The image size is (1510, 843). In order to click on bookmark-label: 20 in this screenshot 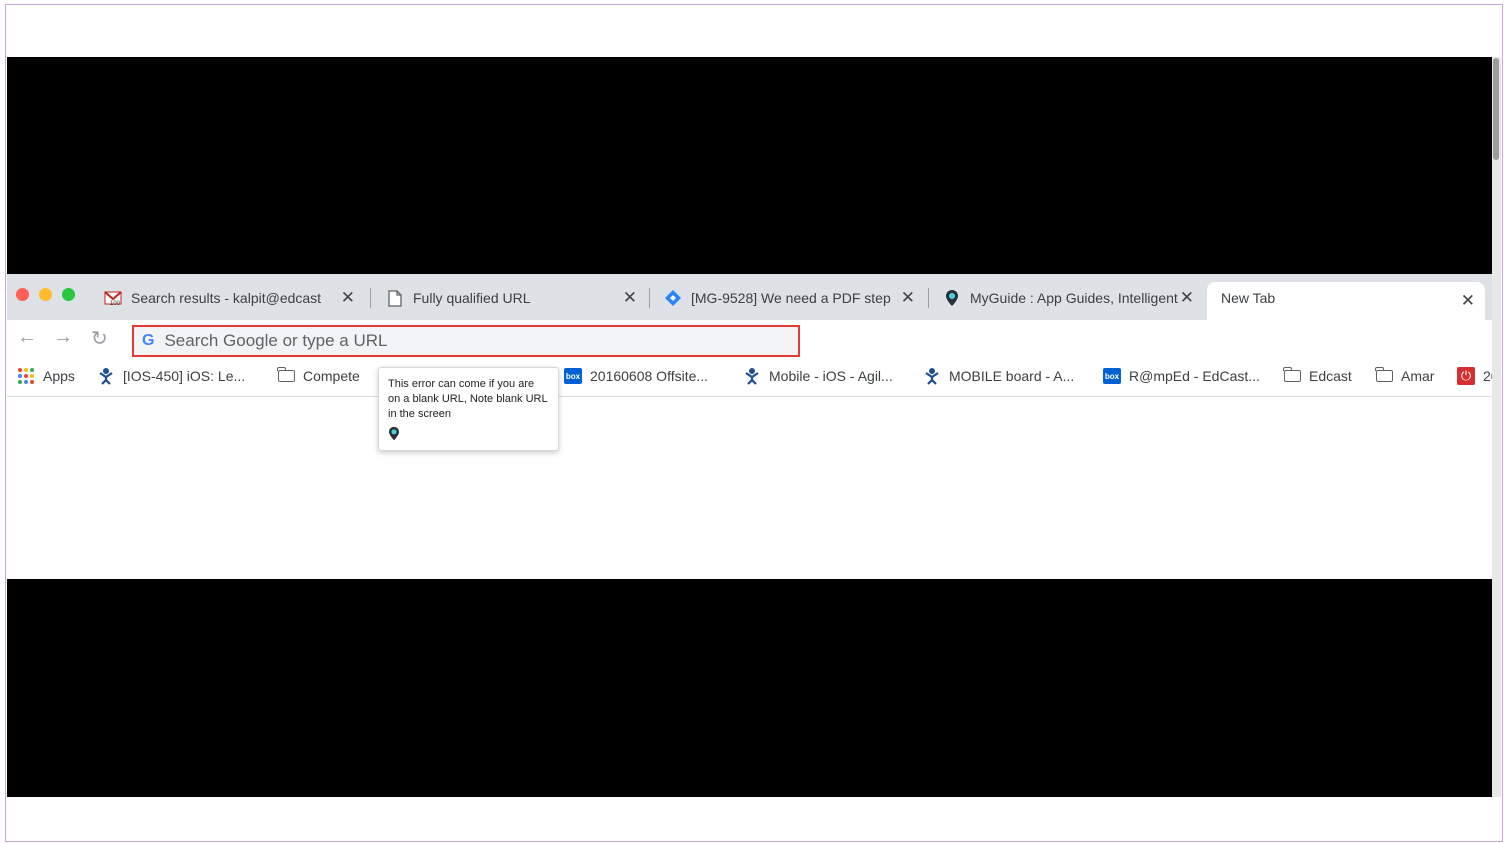, I will do `click(1487, 376)`.